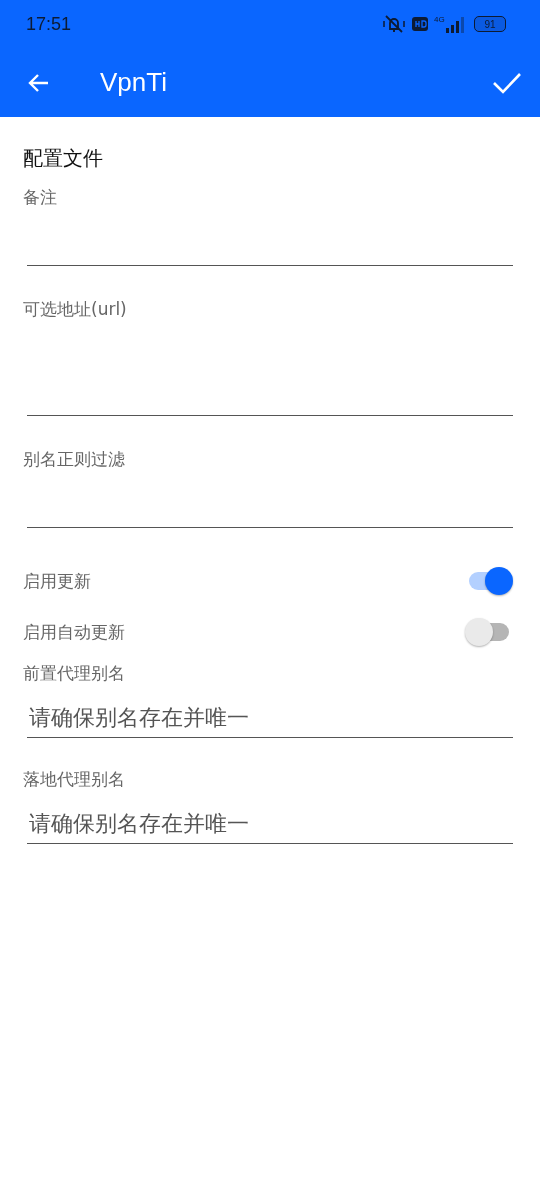 This screenshot has height=1200, width=540. Describe the element at coordinates (74, 632) in the screenshot. I see `field-label: 启用自动更新` at that location.